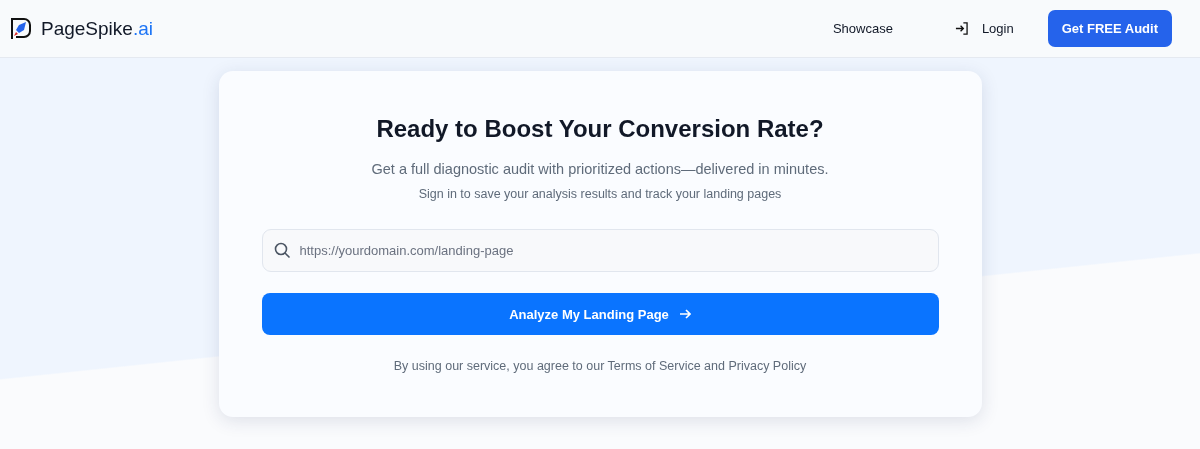 This screenshot has width=1200, height=449. Describe the element at coordinates (600, 366) in the screenshot. I see `terms-note: By using our service, you agree to our Terms of Service and Privacy Policy` at that location.